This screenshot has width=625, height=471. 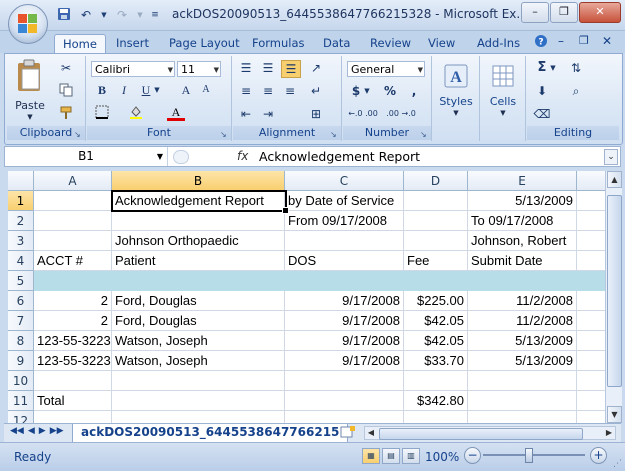 What do you see at coordinates (198, 361) in the screenshot?
I see `cell-b9: Watson, Joseph` at bounding box center [198, 361].